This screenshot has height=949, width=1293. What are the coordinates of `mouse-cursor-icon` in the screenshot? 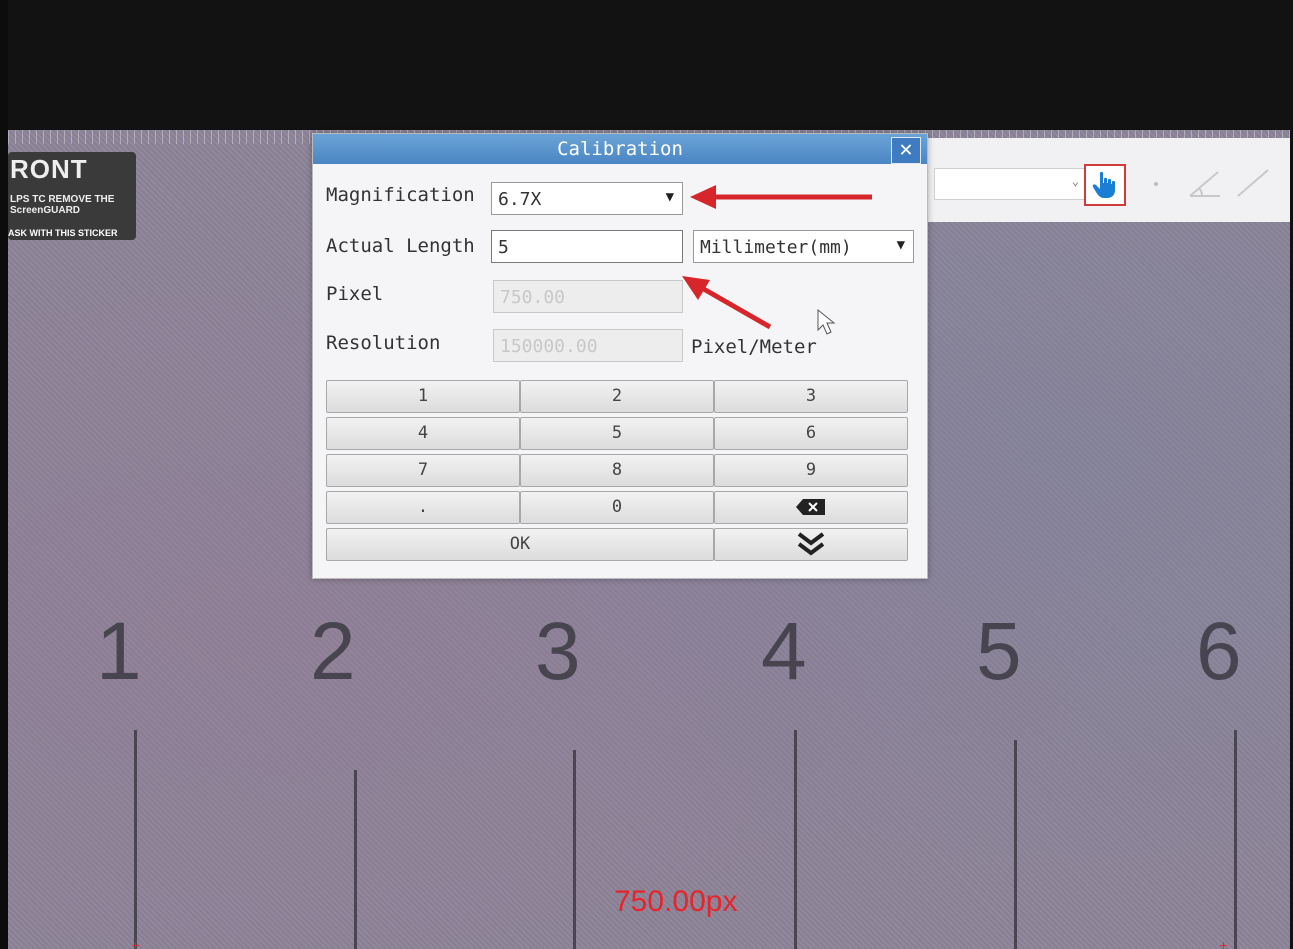 It's located at (826, 321).